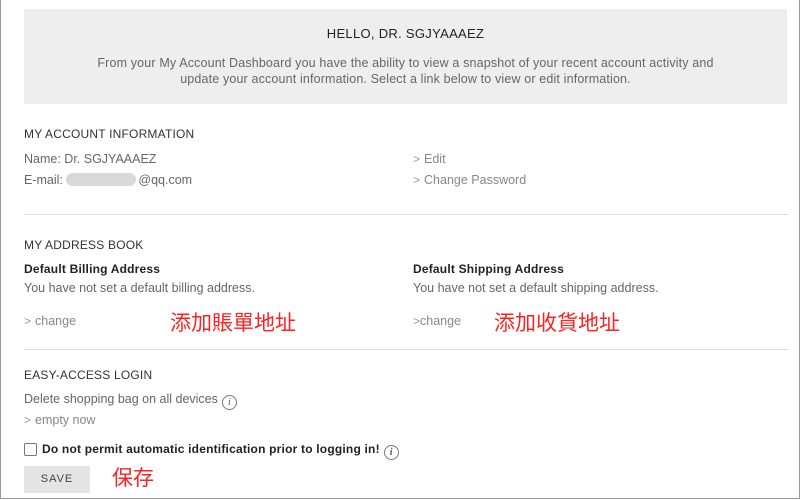 This screenshot has height=500, width=800. I want to click on edit-link-label: Edit, so click(435, 159).